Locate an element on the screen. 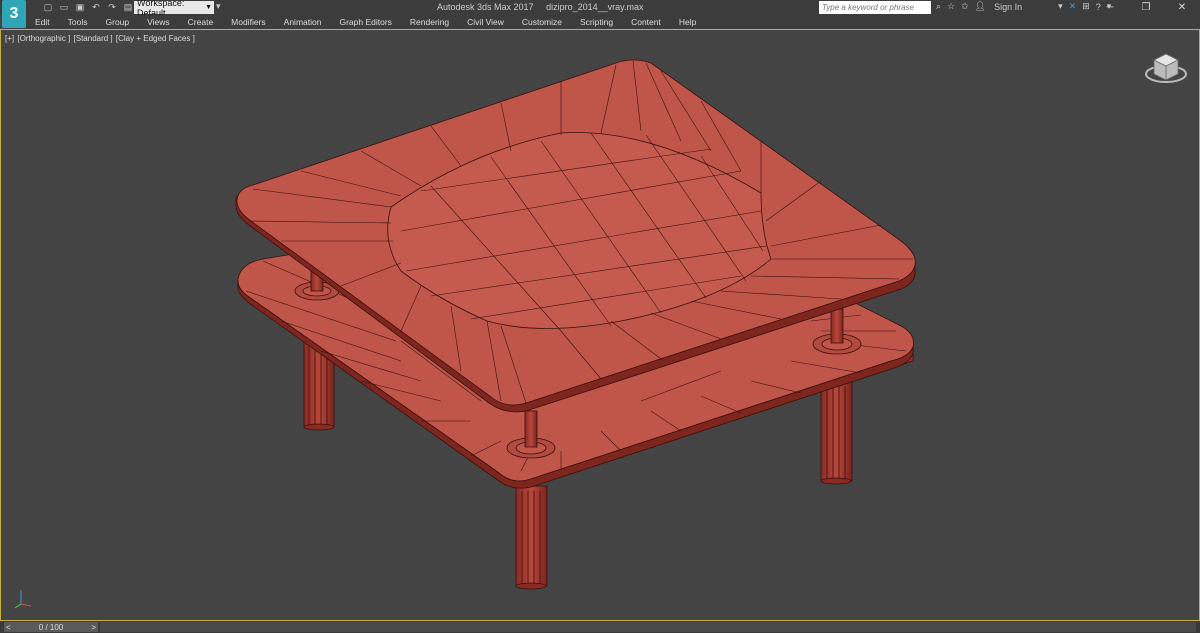 The width and height of the screenshot is (1200, 633). window-controls: ─ ❐ ✕ is located at coordinates (1146, 7).